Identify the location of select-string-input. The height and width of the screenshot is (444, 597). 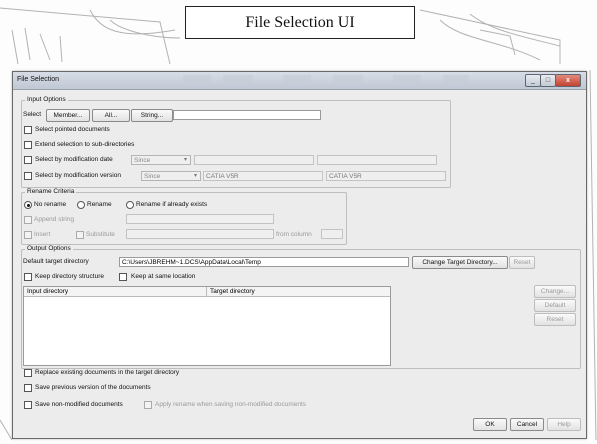
(247, 115).